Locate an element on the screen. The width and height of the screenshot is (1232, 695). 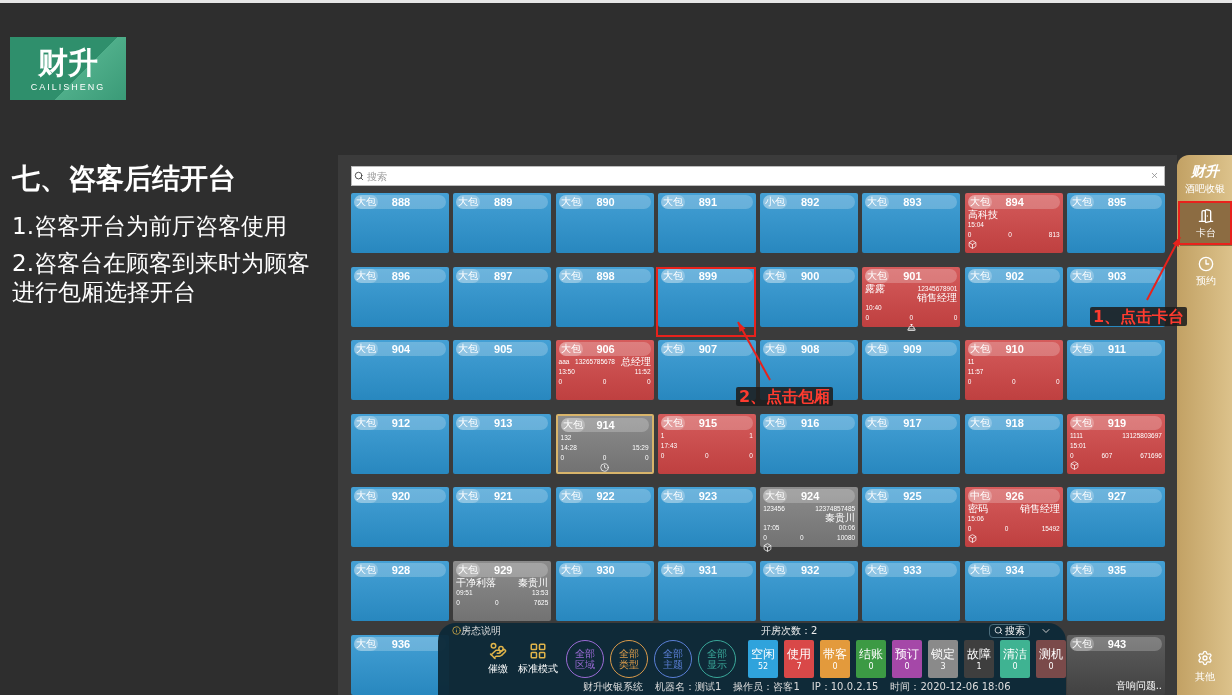
room-tile: 大包 889 is located at coordinates (502, 223).